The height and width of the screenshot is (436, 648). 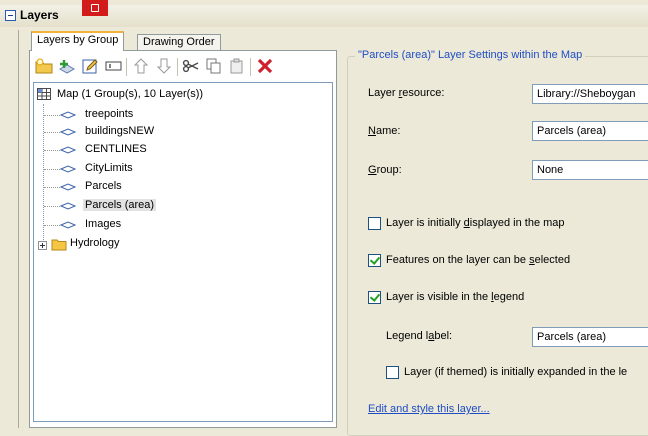 I want to click on name-field: Parcels (area), so click(x=590, y=131).